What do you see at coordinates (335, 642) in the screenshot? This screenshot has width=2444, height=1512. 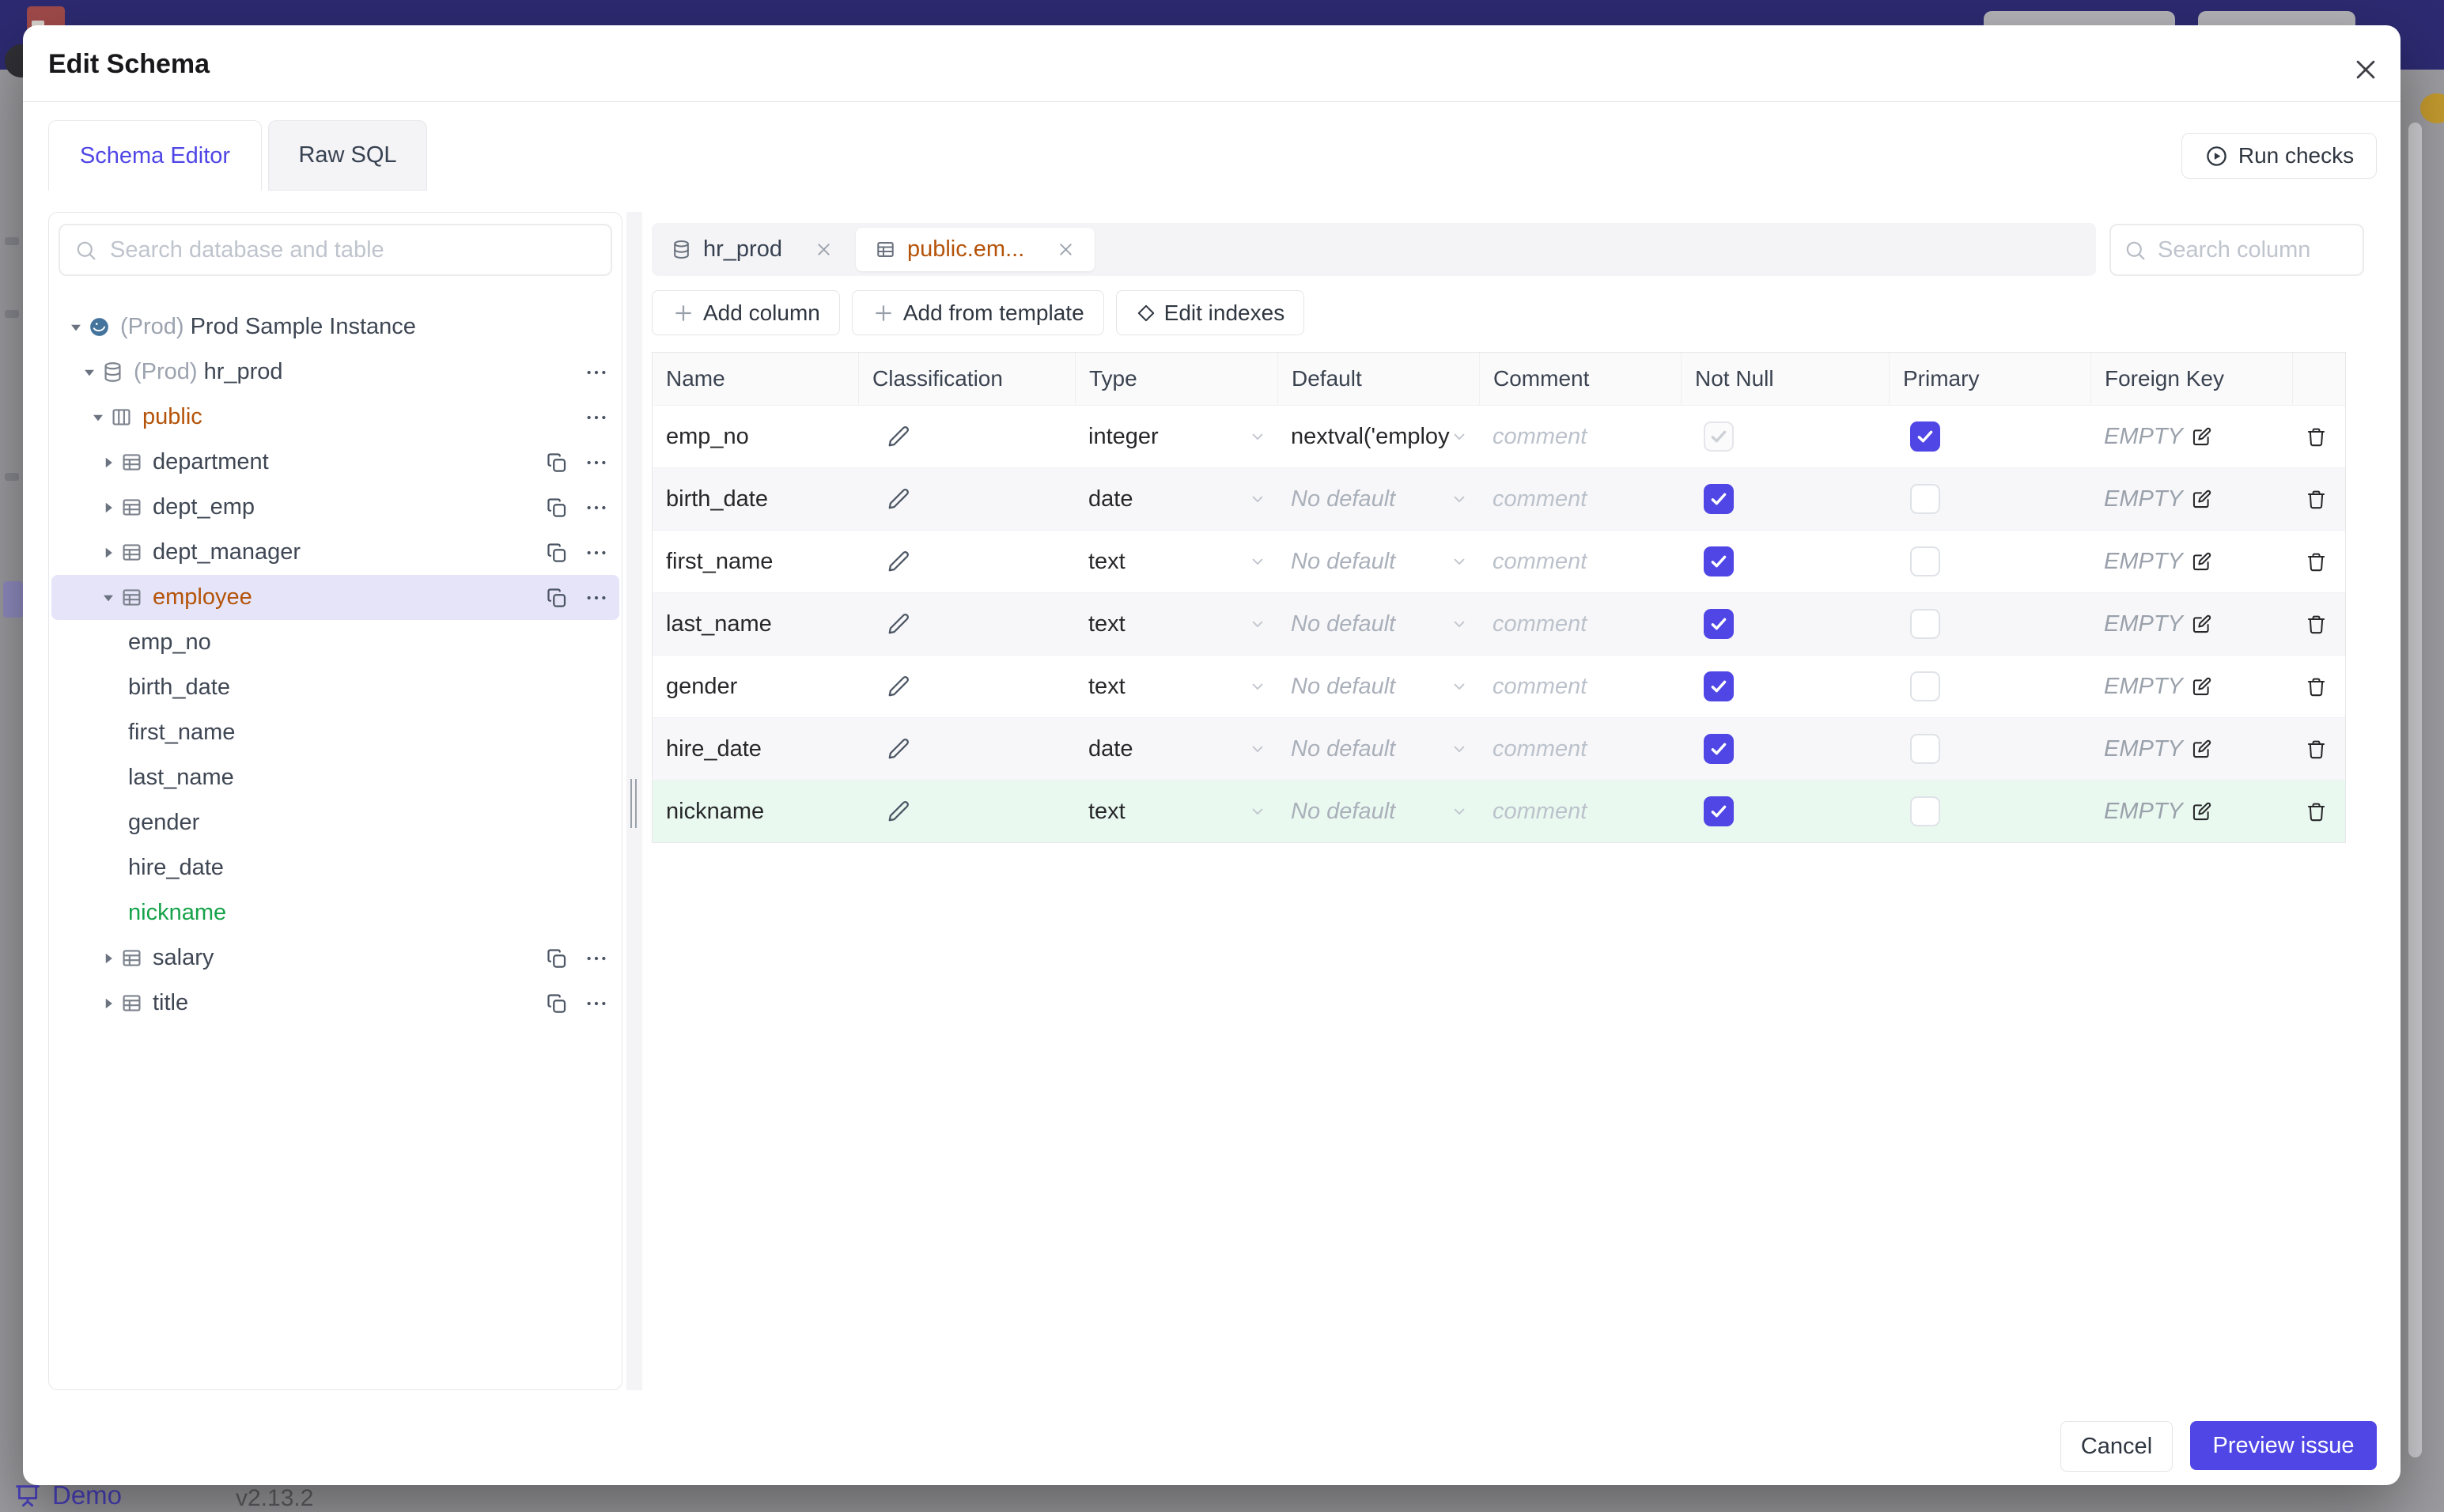 I see `tree-item-emp-no: emp_no` at bounding box center [335, 642].